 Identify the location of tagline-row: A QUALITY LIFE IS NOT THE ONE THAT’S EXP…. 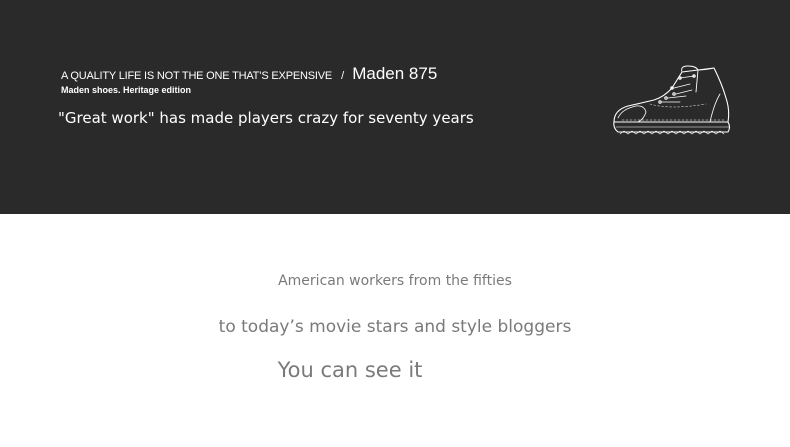
(249, 74).